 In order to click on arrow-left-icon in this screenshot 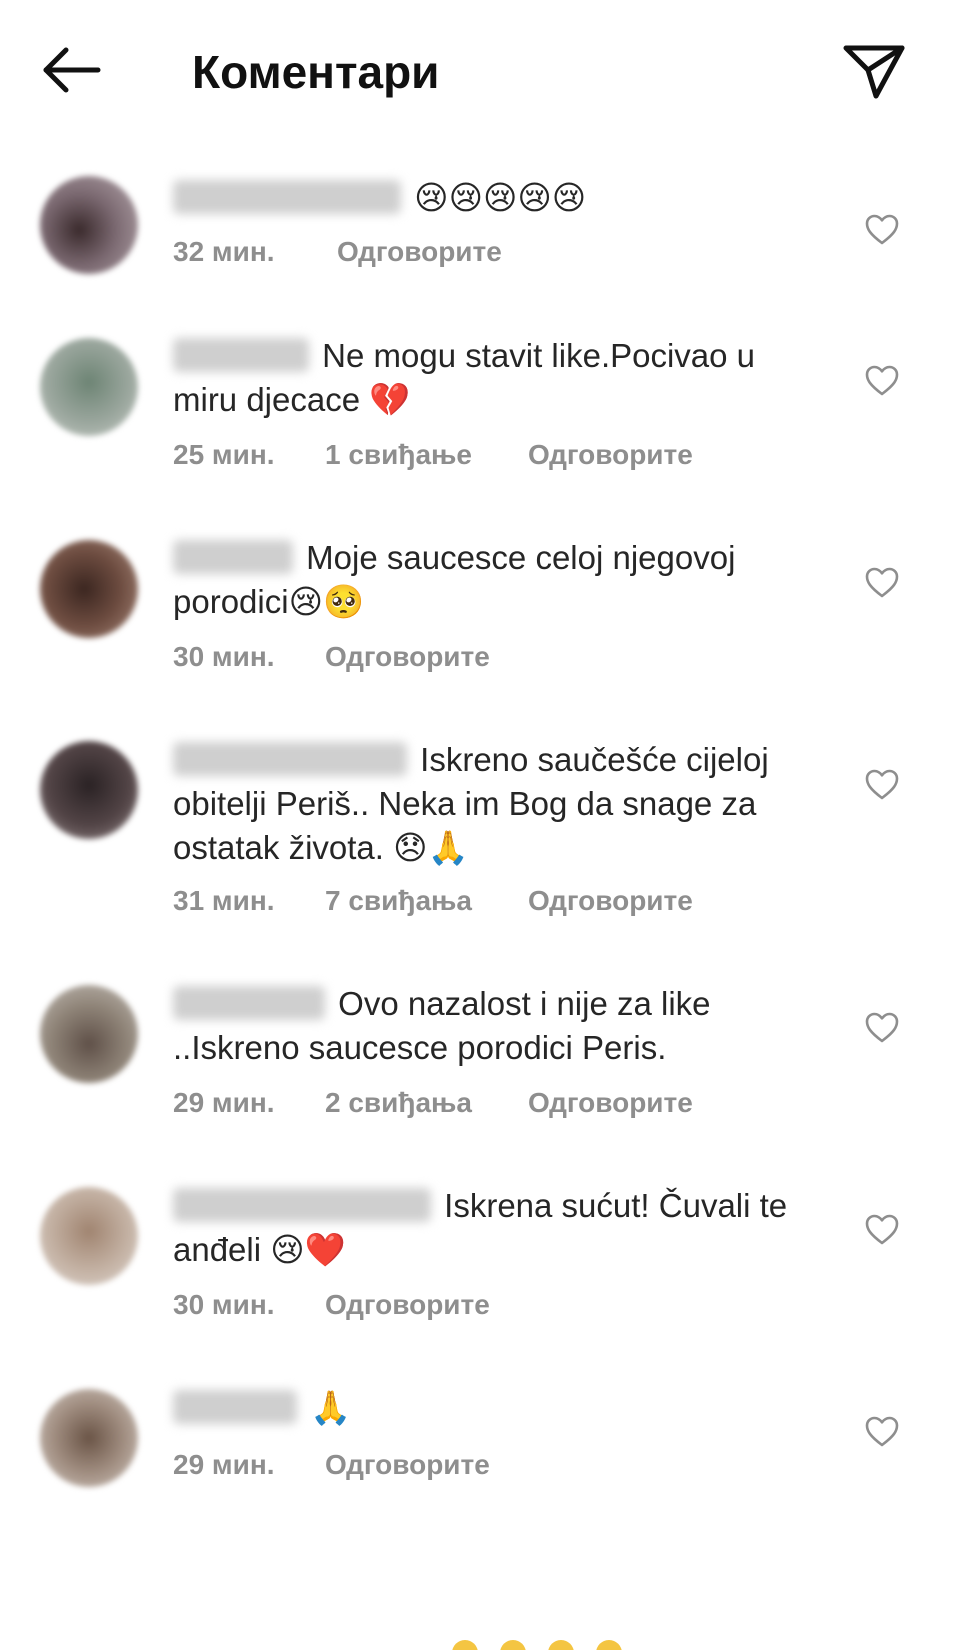, I will do `click(72, 70)`.